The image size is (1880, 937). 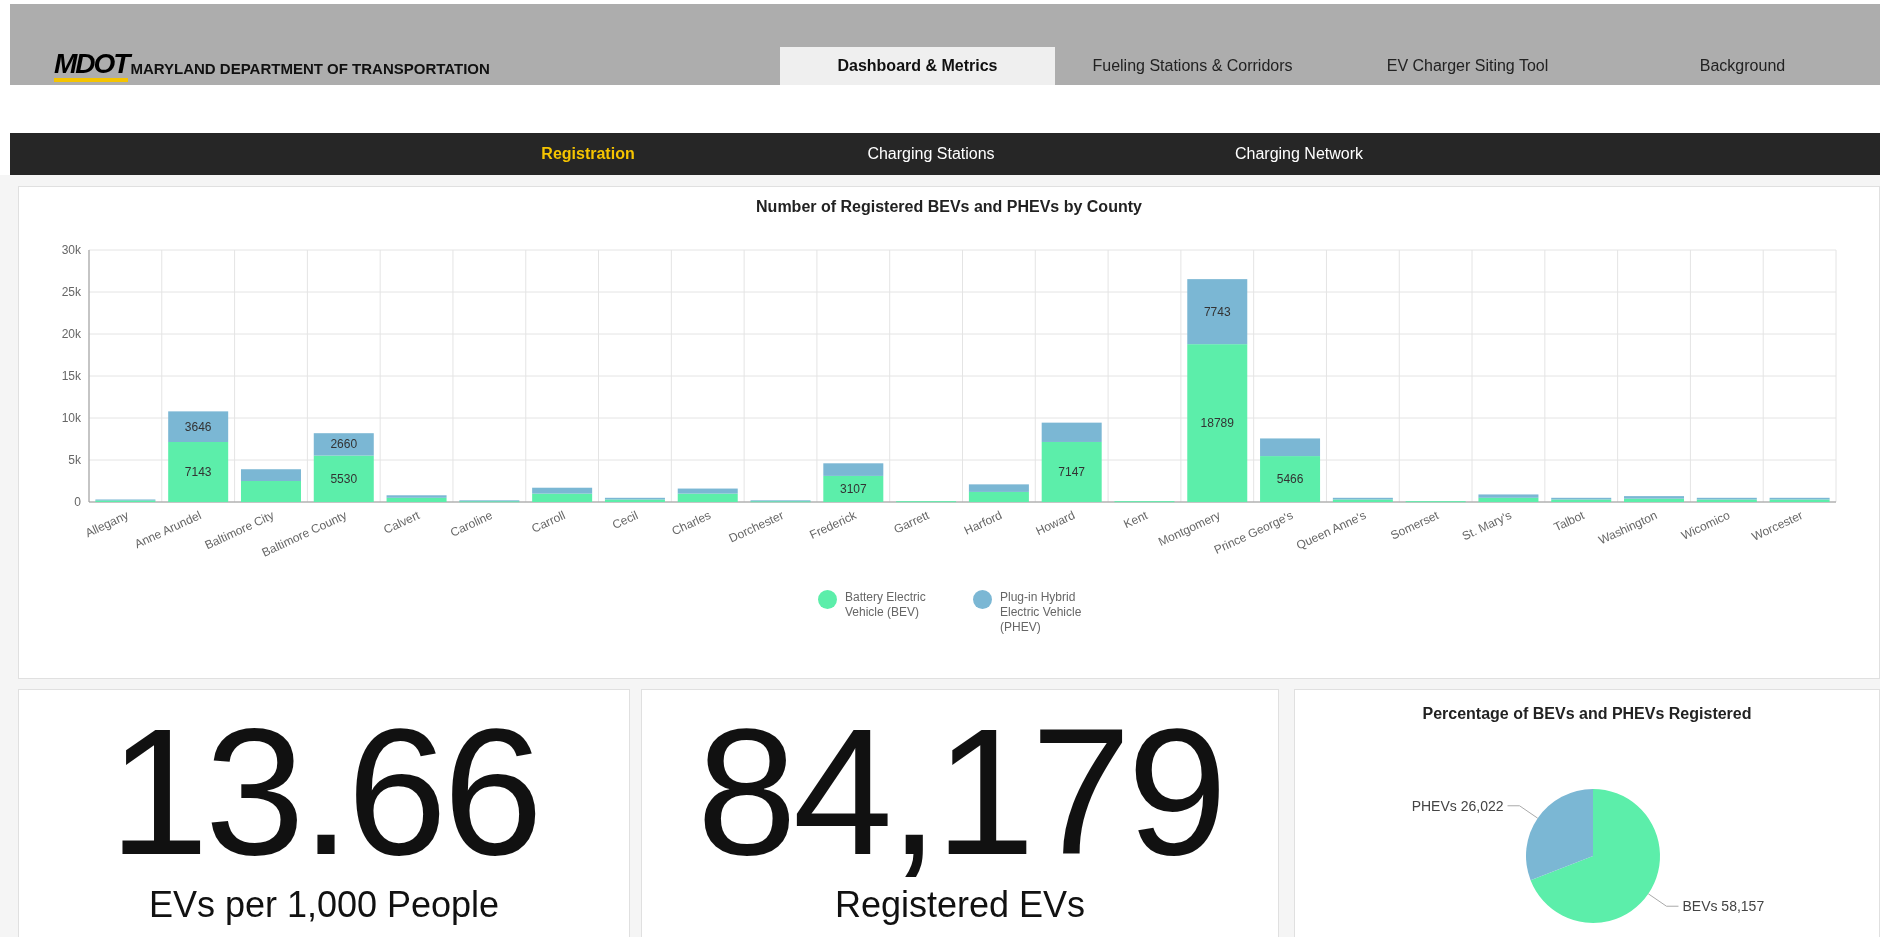 What do you see at coordinates (931, 154) in the screenshot?
I see `subnav-tab: Charging Stations` at bounding box center [931, 154].